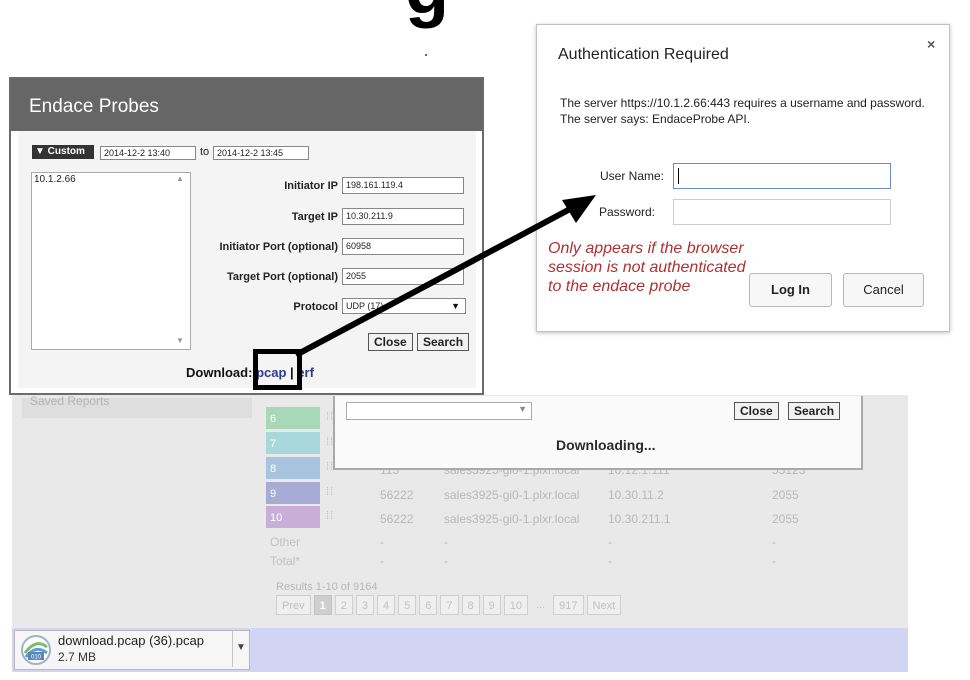 The width and height of the screenshot is (970, 680). Describe the element at coordinates (782, 212) in the screenshot. I see `password-field` at that location.